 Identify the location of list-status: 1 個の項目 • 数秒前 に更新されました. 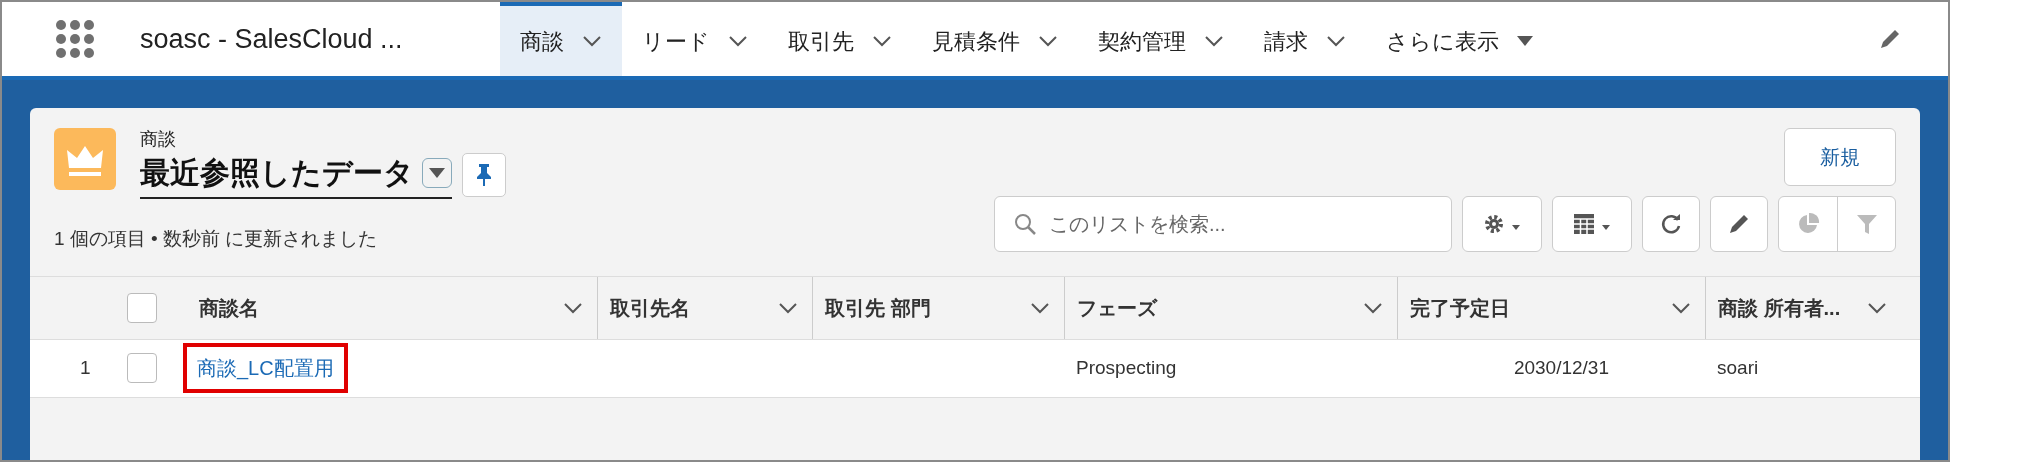
(216, 239).